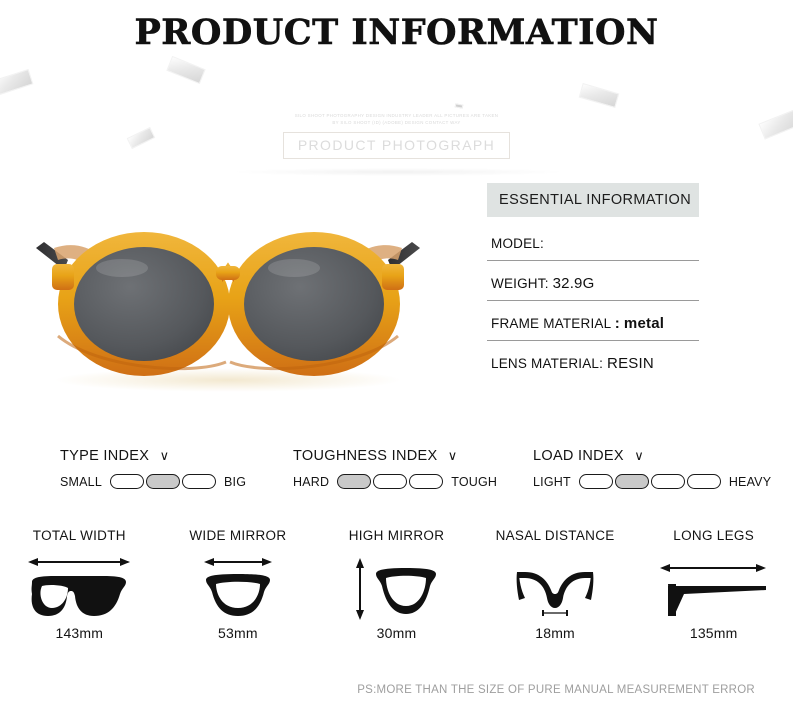 The width and height of the screenshot is (793, 708). What do you see at coordinates (652, 456) in the screenshot?
I see `index-load-title: LOAD INDEX ∨` at bounding box center [652, 456].